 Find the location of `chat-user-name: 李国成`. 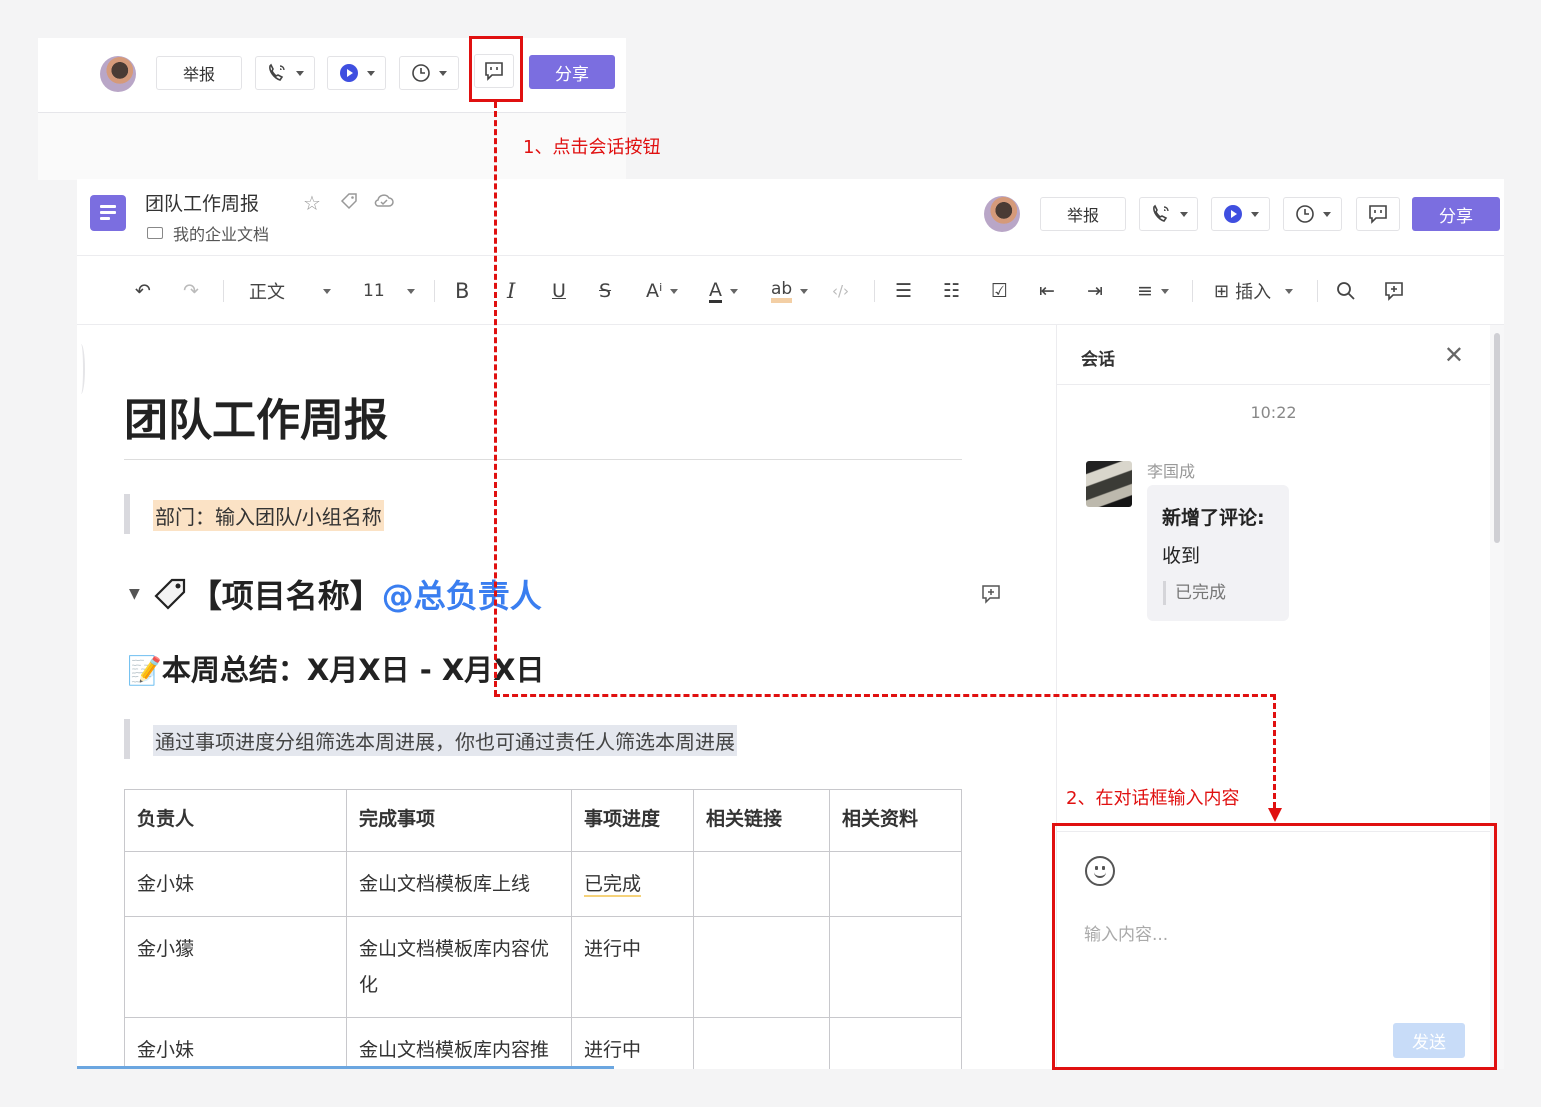

chat-user-name: 李国成 is located at coordinates (1171, 471).